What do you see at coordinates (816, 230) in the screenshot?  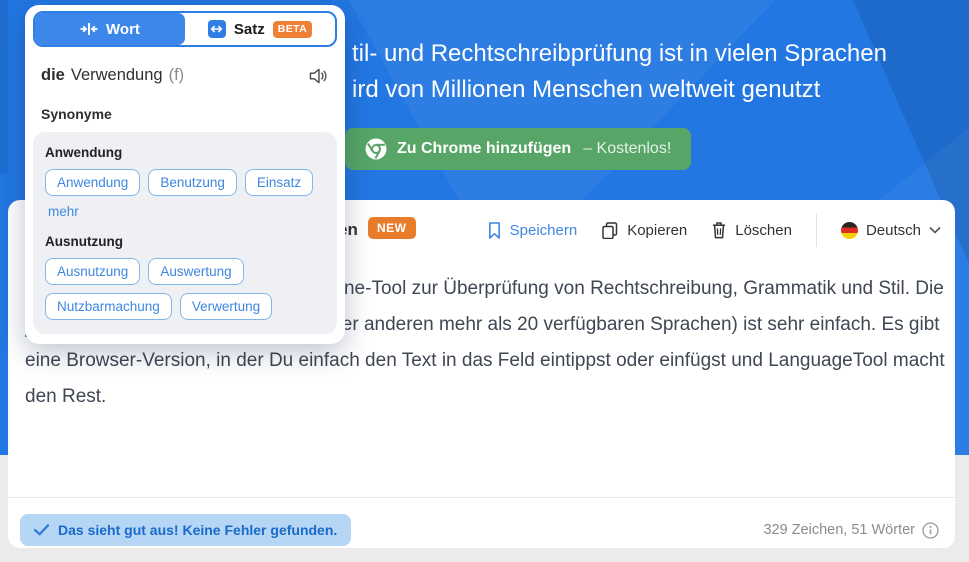 I see `toolbar-divider` at bounding box center [816, 230].